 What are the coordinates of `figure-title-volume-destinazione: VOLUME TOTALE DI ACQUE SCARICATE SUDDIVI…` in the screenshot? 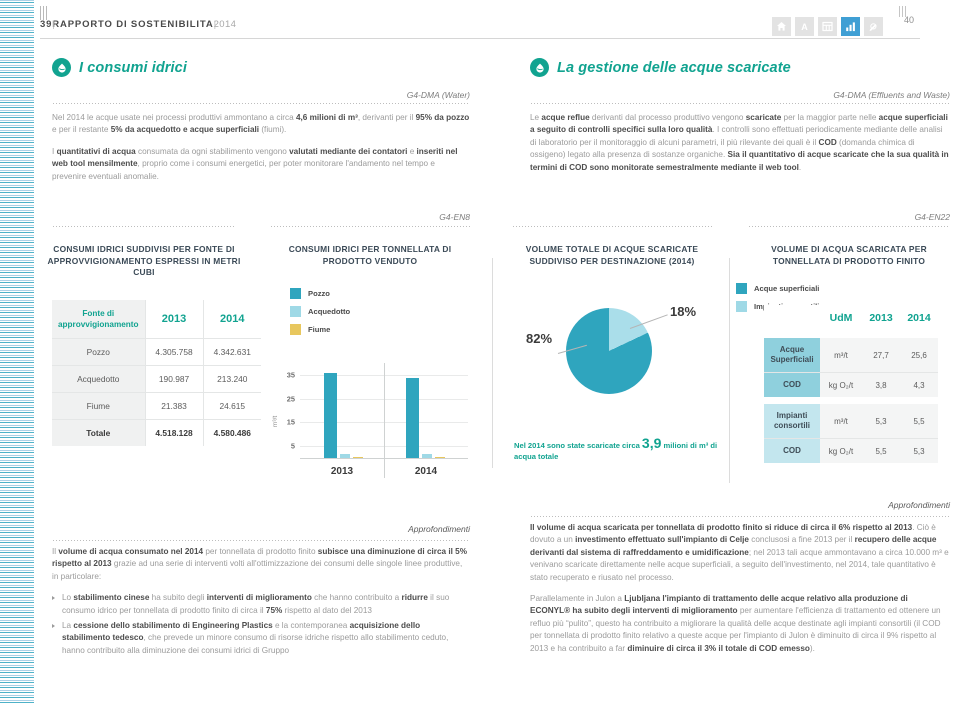 It's located at (612, 255).